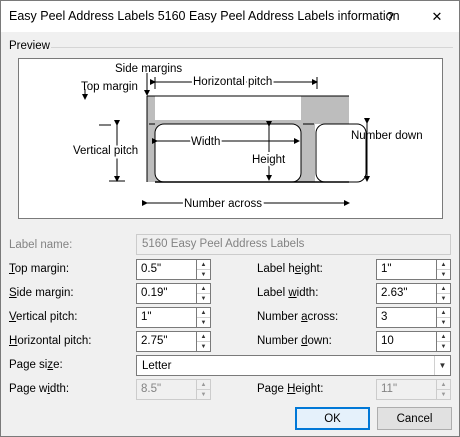 Image resolution: width=460 pixels, height=437 pixels. Describe the element at coordinates (223, 204) in the screenshot. I see `number-across-caption: Number across` at that location.